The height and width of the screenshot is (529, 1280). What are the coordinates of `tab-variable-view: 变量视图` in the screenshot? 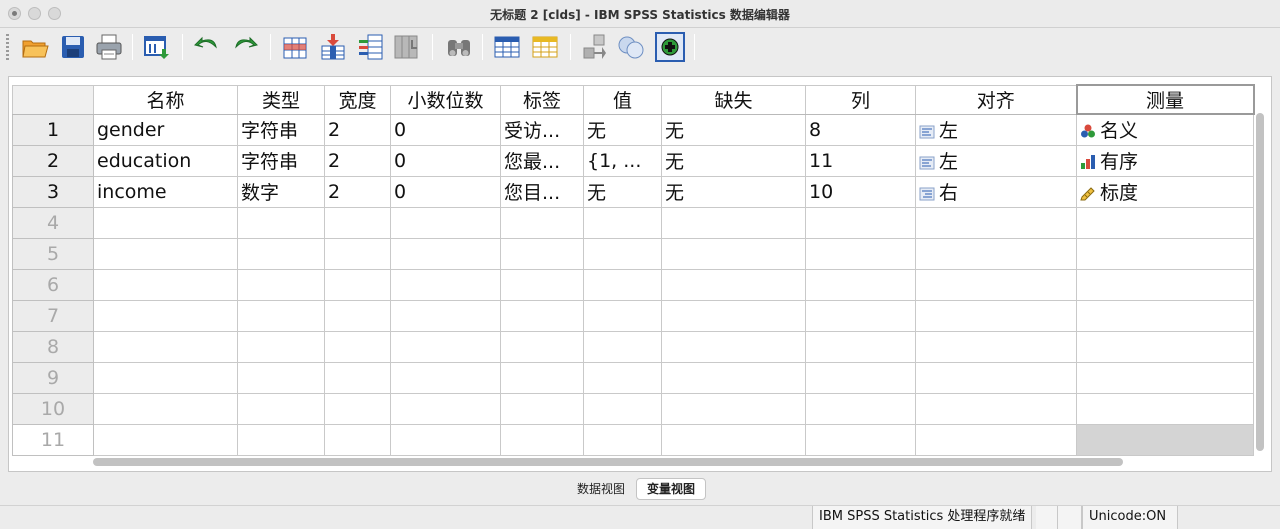 It's located at (671, 489).